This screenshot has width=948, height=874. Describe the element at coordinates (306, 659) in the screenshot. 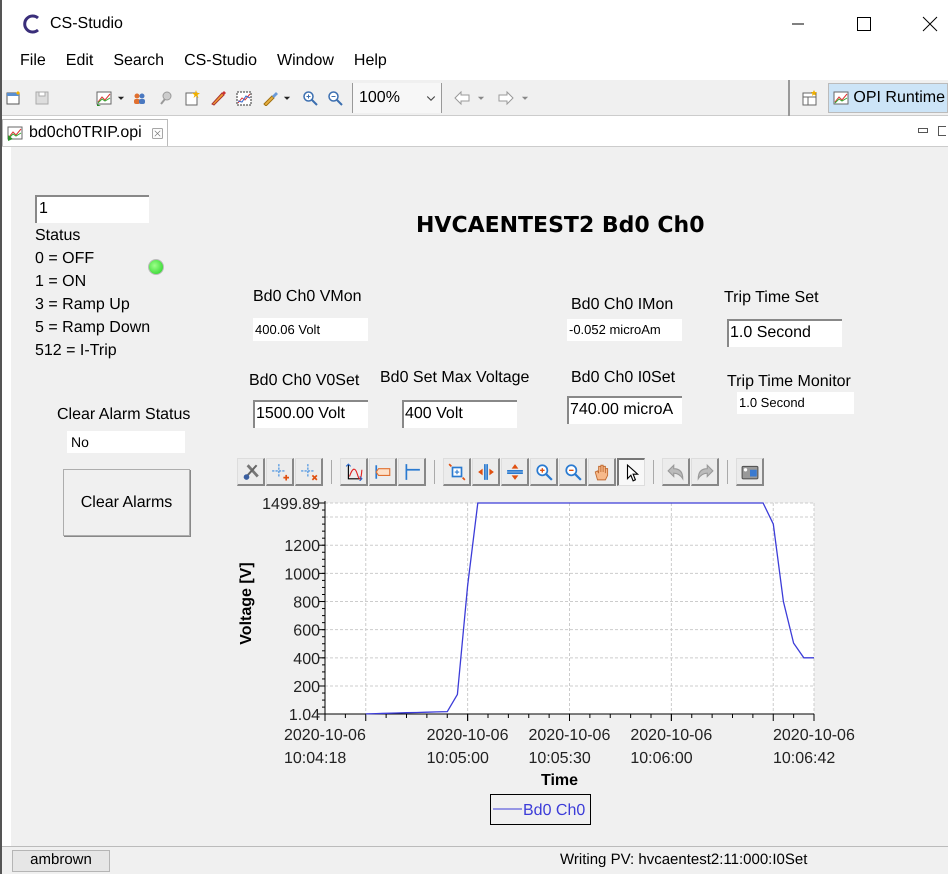

I see `tick-label: 400` at that location.